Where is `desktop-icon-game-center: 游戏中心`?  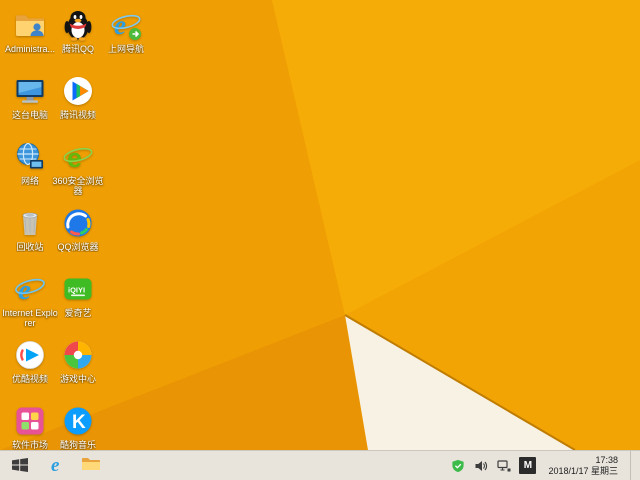 desktop-icon-game-center: 游戏中心 is located at coordinates (78, 361).